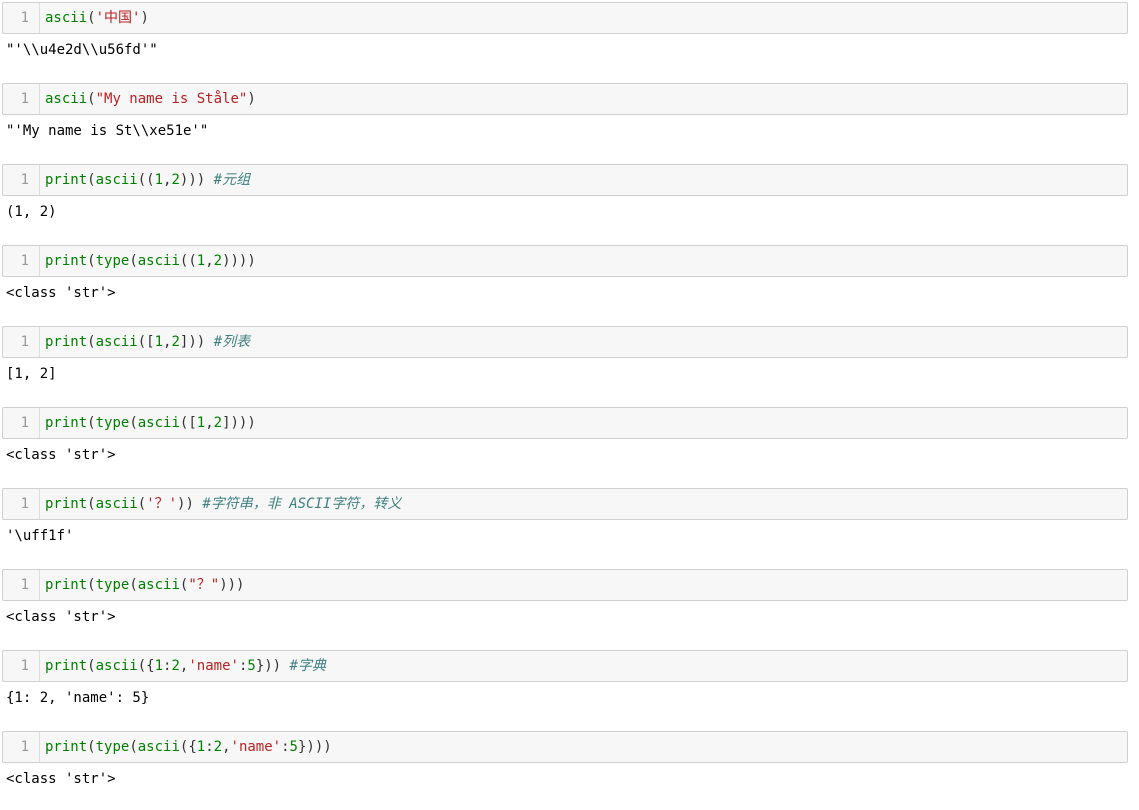 This screenshot has width=1139, height=810. Describe the element at coordinates (583, 99) in the screenshot. I see `code-line: ascii("My name is Ståle")` at that location.